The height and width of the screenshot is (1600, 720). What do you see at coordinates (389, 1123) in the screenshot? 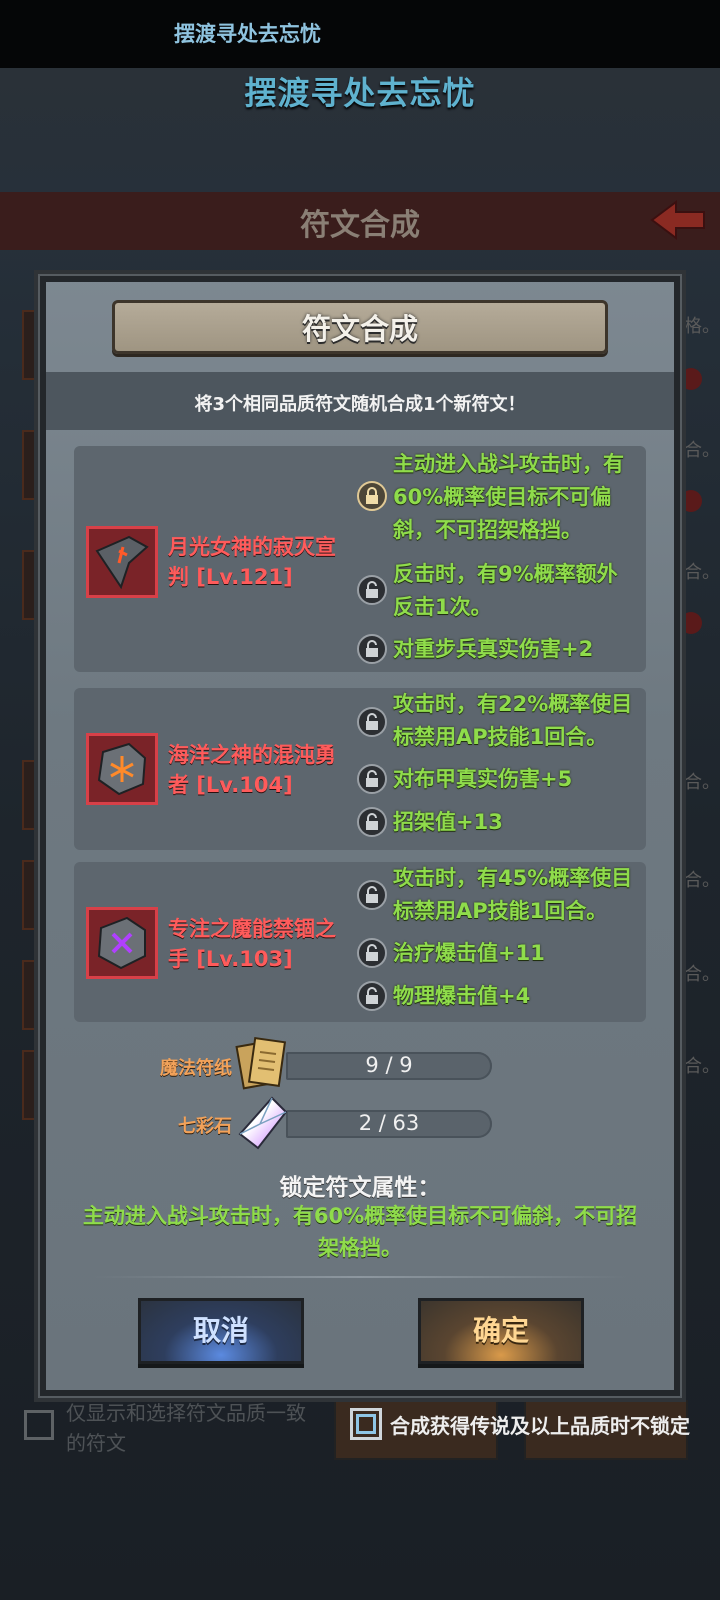
I see `resource-value: 2 / 63` at bounding box center [389, 1123].